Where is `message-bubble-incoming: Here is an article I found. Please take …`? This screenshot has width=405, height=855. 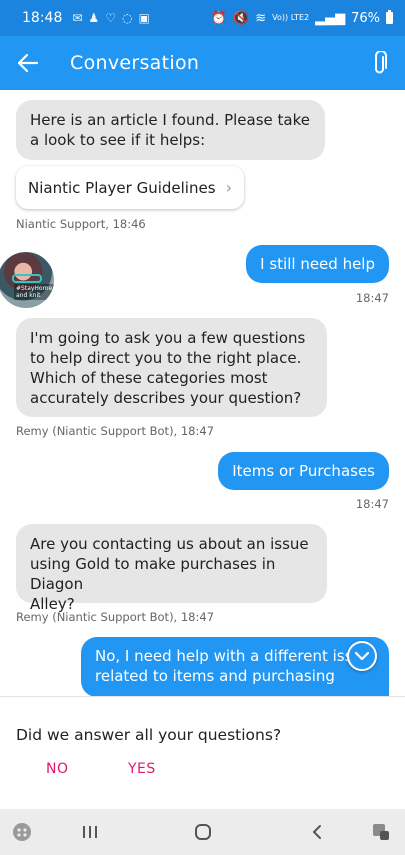 message-bubble-incoming: Here is an article I found. Please take … is located at coordinates (170, 130).